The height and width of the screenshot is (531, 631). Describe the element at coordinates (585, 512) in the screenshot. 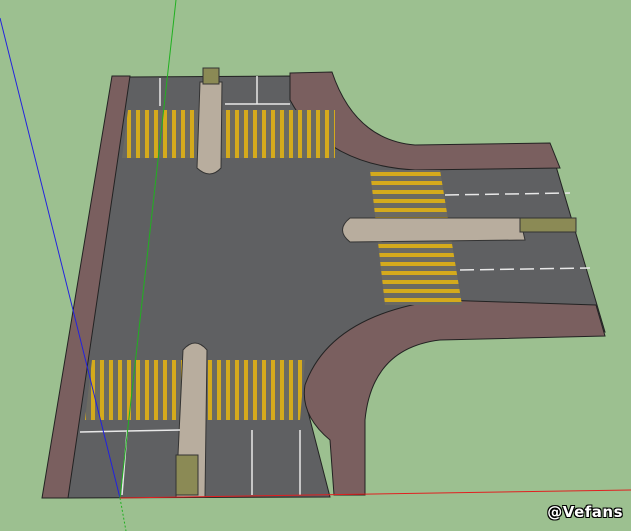

I see `watermark: @Vefans` at that location.